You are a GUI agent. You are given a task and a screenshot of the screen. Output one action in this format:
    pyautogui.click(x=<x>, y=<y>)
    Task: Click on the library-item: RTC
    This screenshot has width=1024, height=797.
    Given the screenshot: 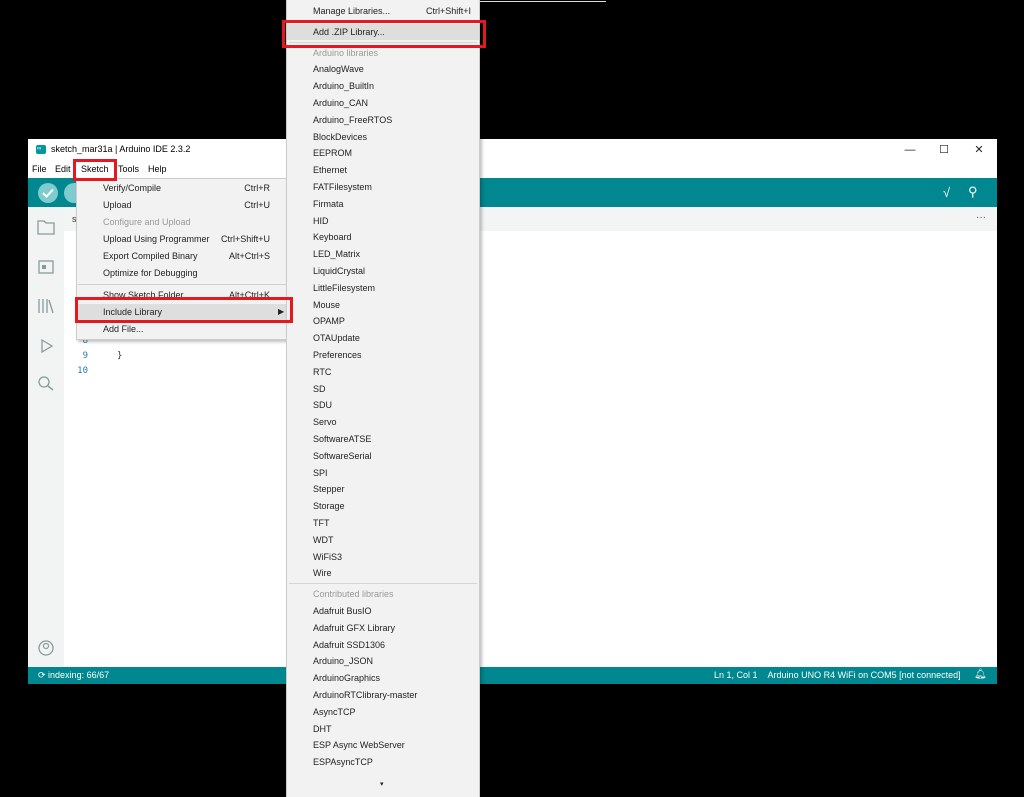 What is the action you would take?
    pyautogui.click(x=383, y=372)
    